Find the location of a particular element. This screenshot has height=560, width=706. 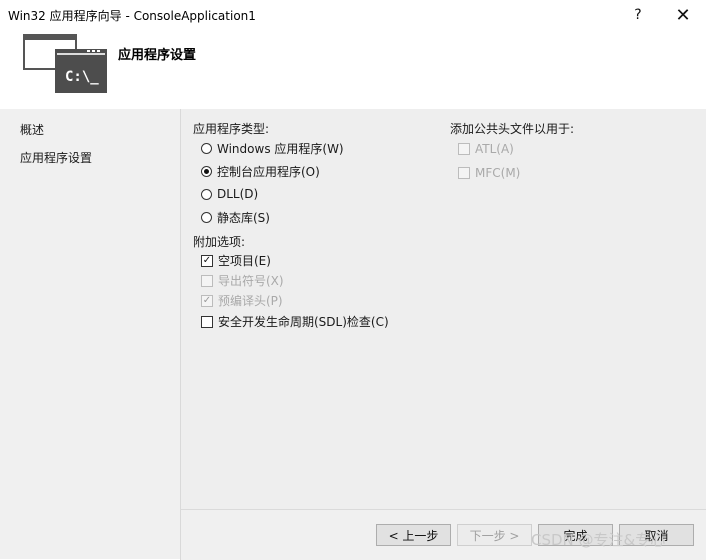

app-type-label: 应用程序类型: is located at coordinates (231, 129).